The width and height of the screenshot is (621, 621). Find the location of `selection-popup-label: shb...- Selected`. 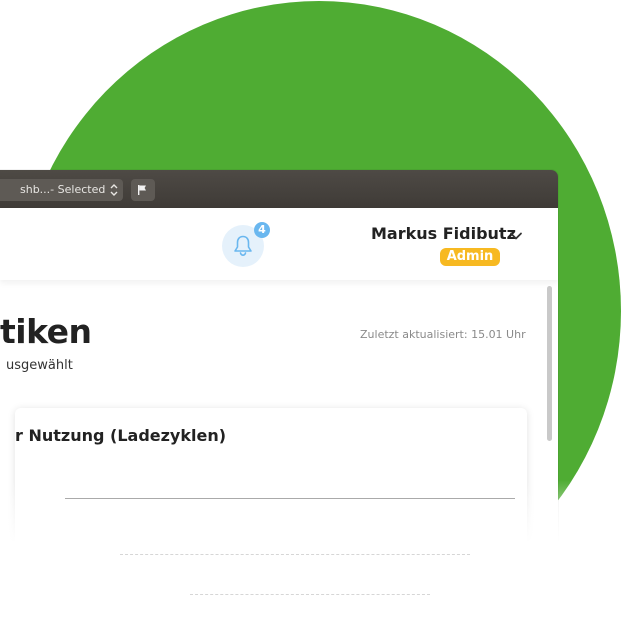

selection-popup-label: shb...- Selected is located at coordinates (63, 189).